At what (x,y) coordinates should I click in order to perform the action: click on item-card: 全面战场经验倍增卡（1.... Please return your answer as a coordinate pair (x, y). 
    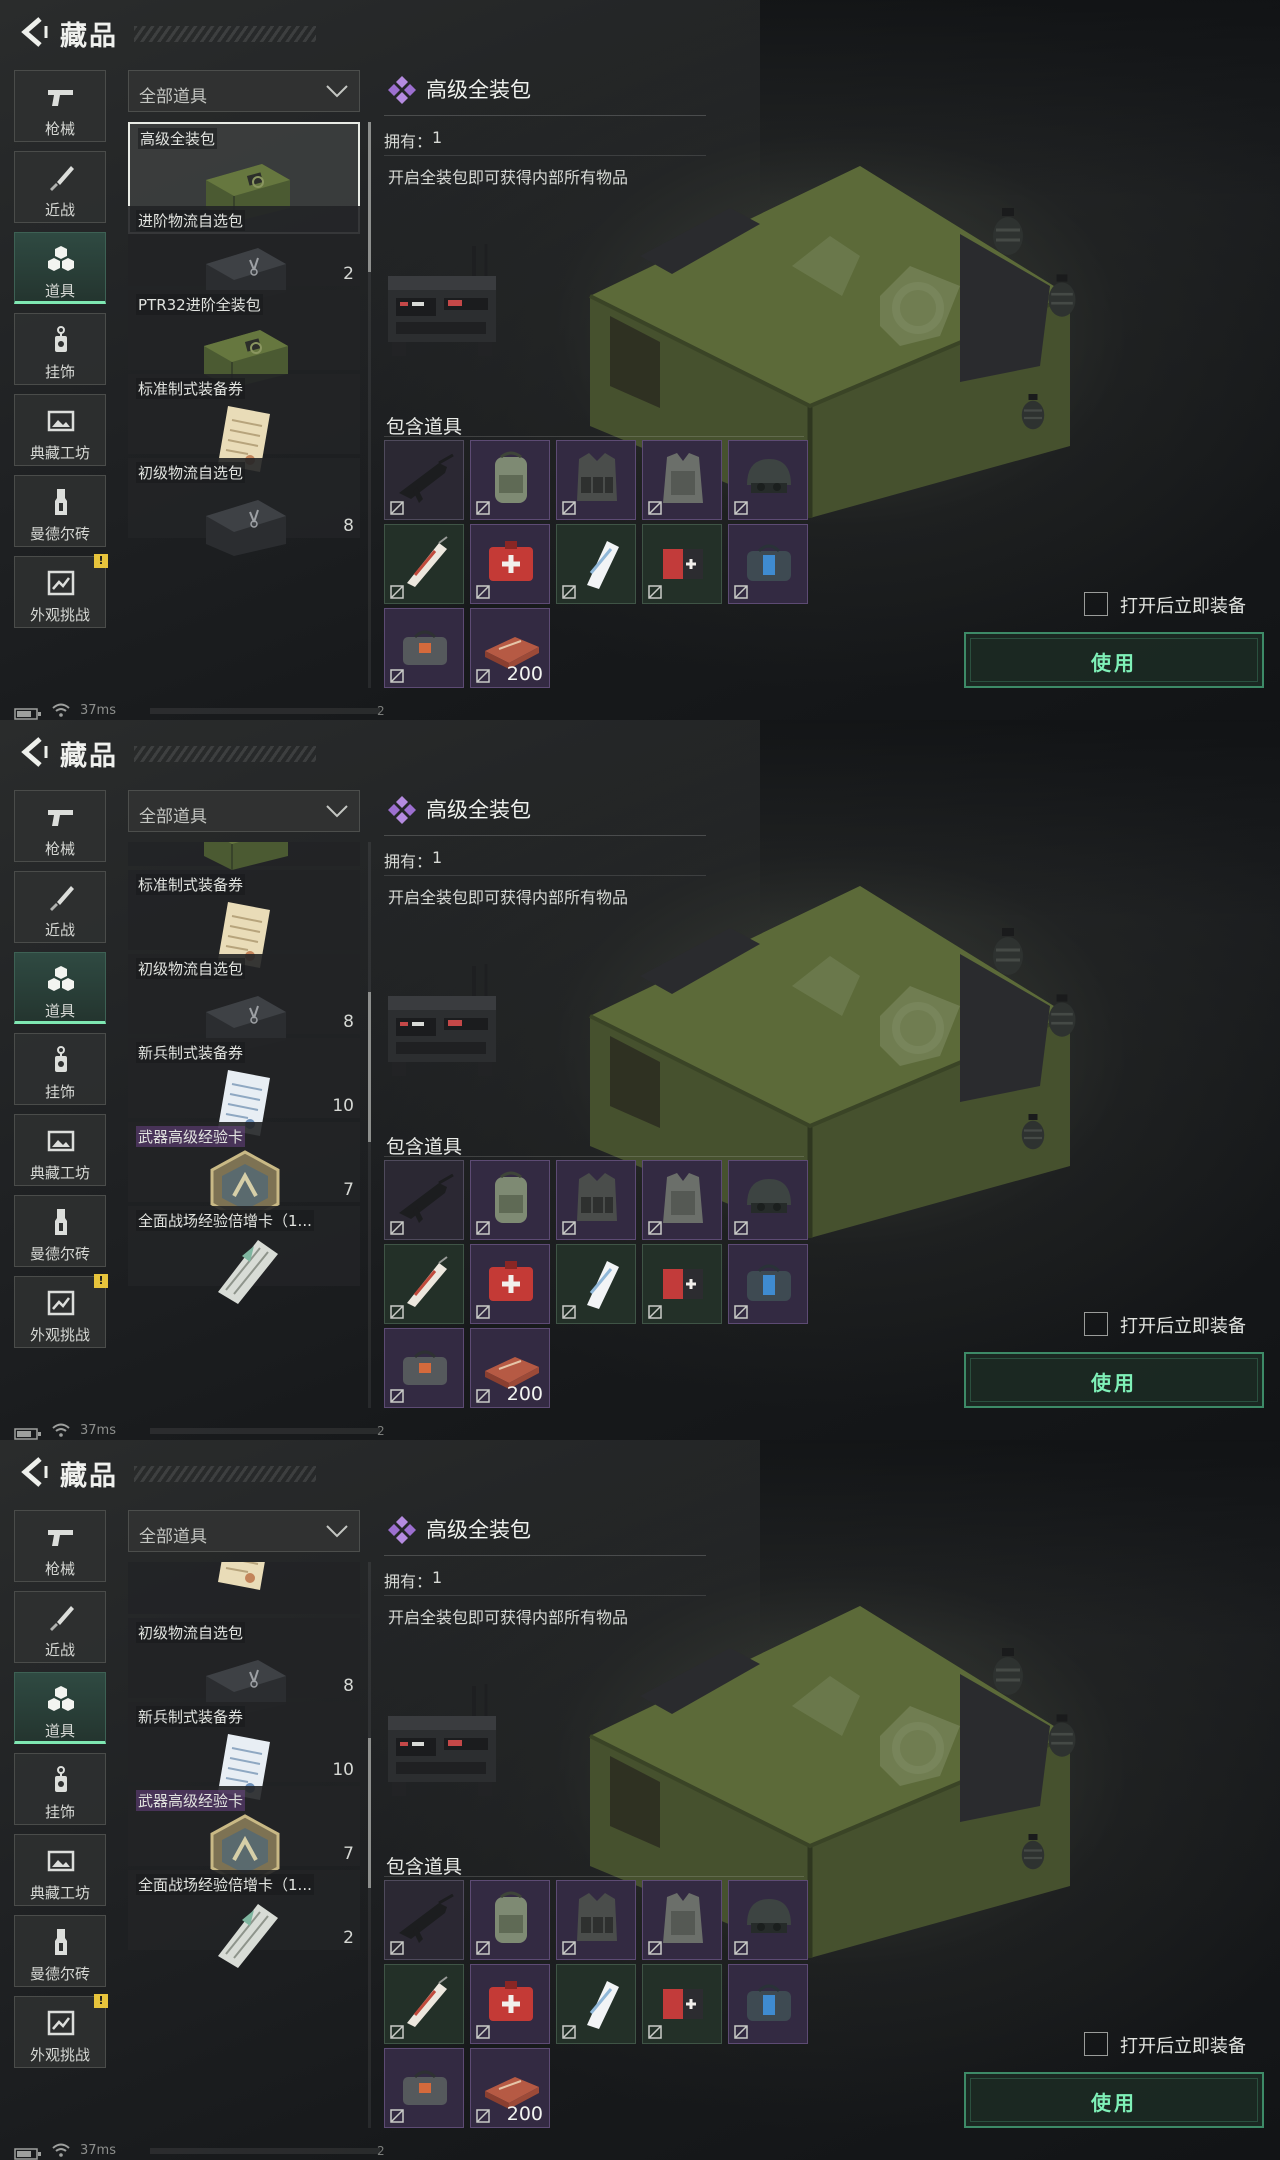
    Looking at the image, I should click on (244, 1255).